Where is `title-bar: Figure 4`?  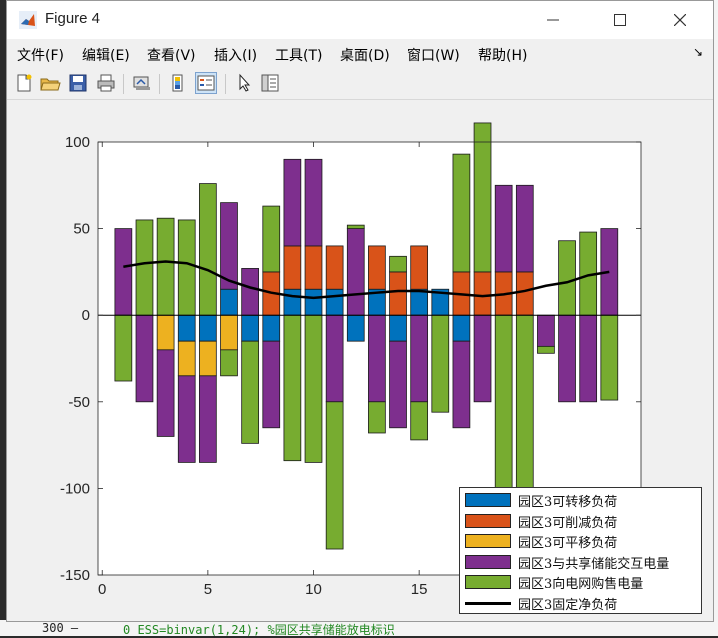 title-bar: Figure 4 is located at coordinates (360, 20).